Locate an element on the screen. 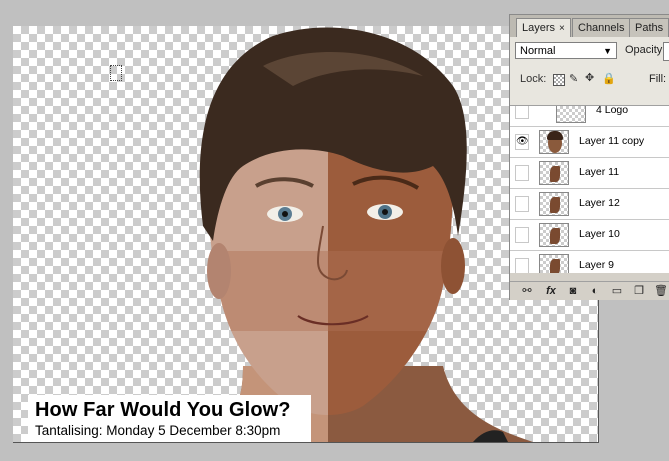 The image size is (669, 461). tab-paths-label: Paths is located at coordinates (649, 28).